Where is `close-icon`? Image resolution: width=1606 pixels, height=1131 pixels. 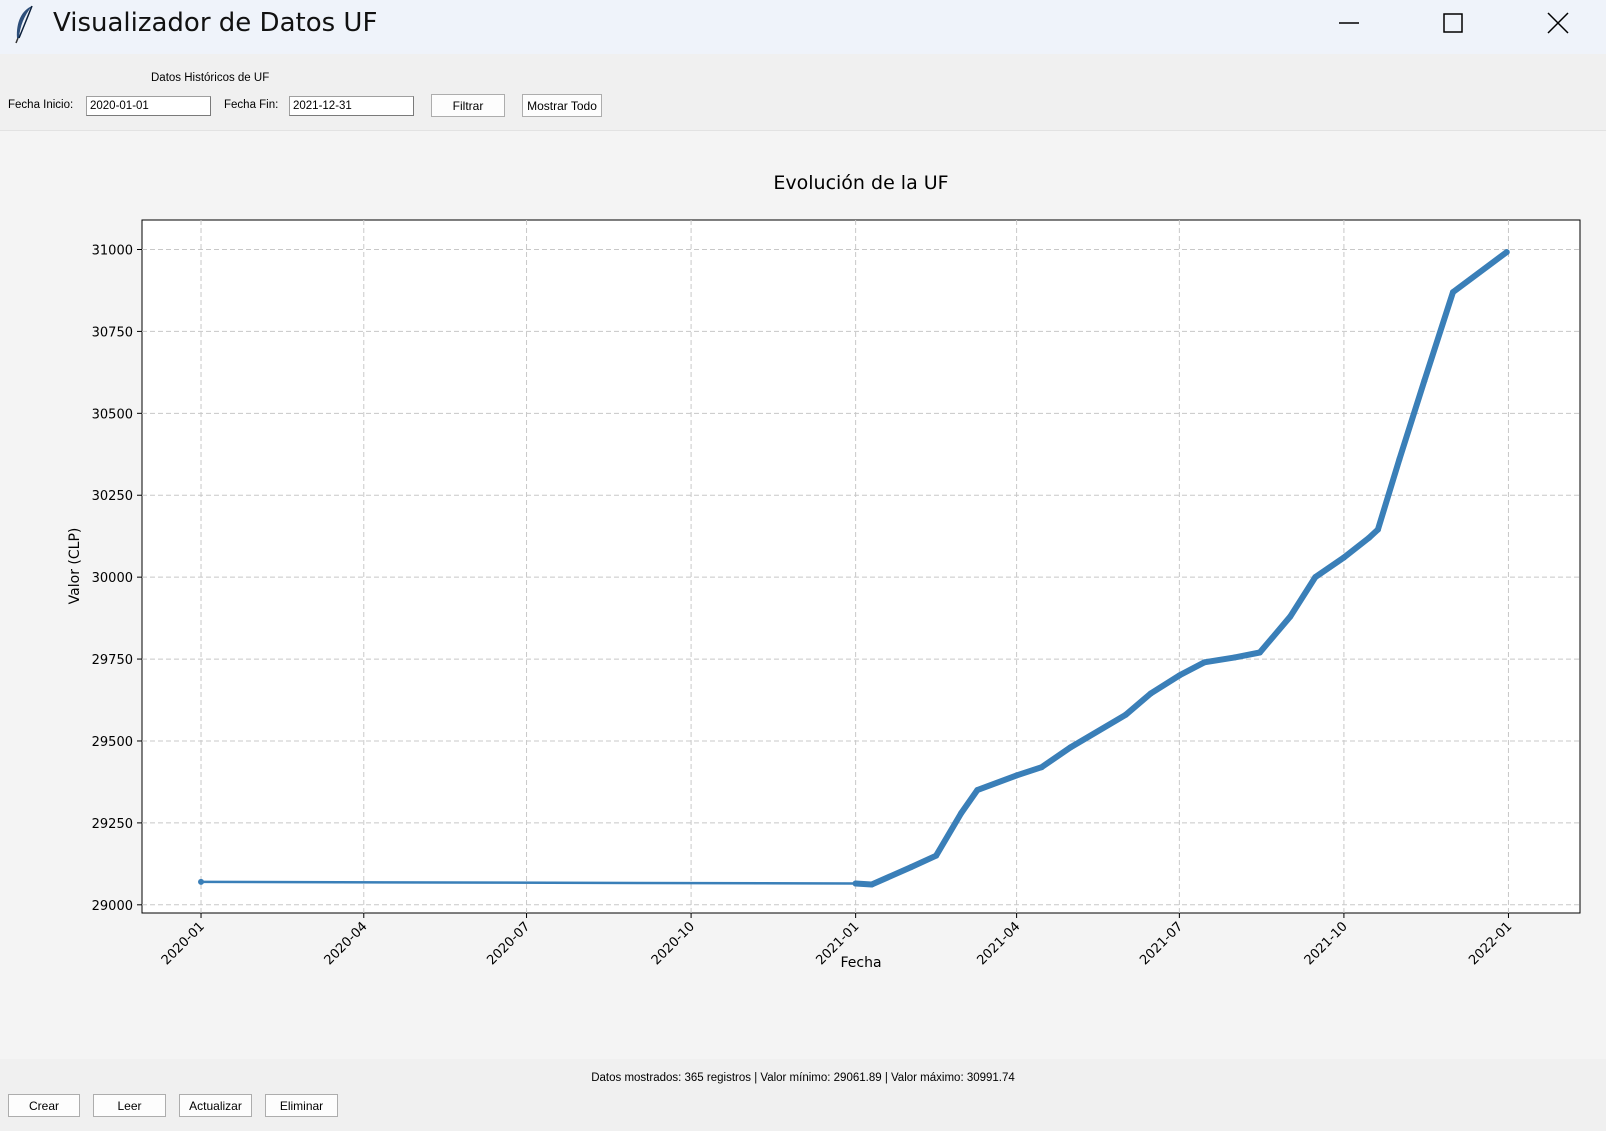 close-icon is located at coordinates (1558, 23).